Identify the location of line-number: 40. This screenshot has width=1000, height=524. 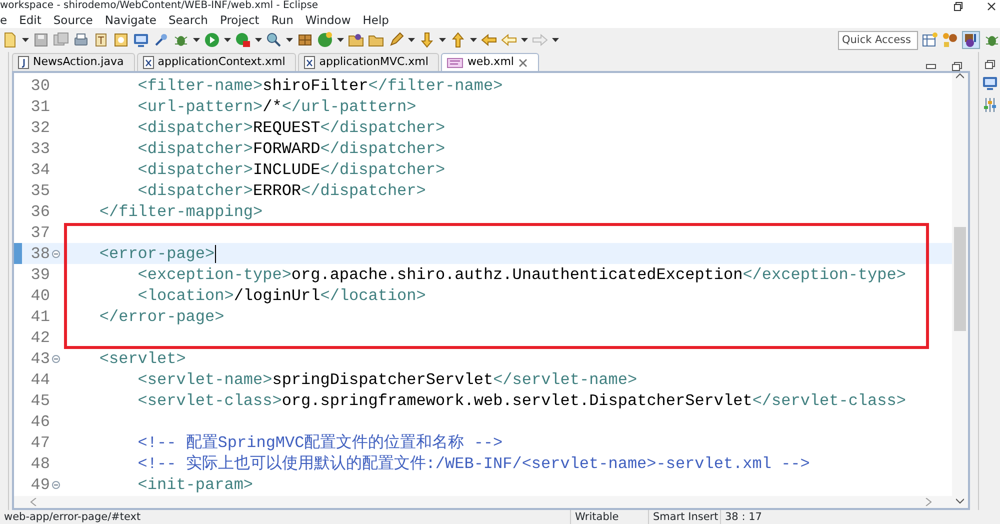
(40, 296).